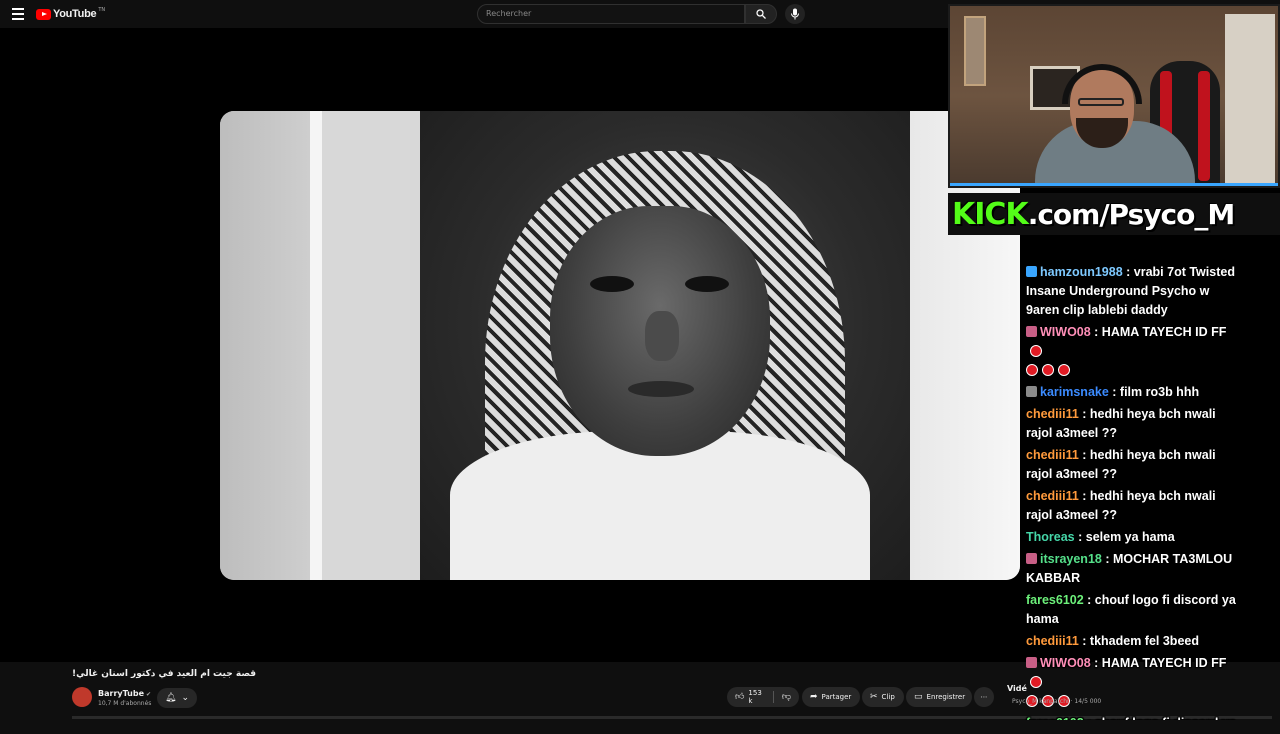  I want to click on chat-text: : tkhadem fel 3beed, so click(1138, 641).